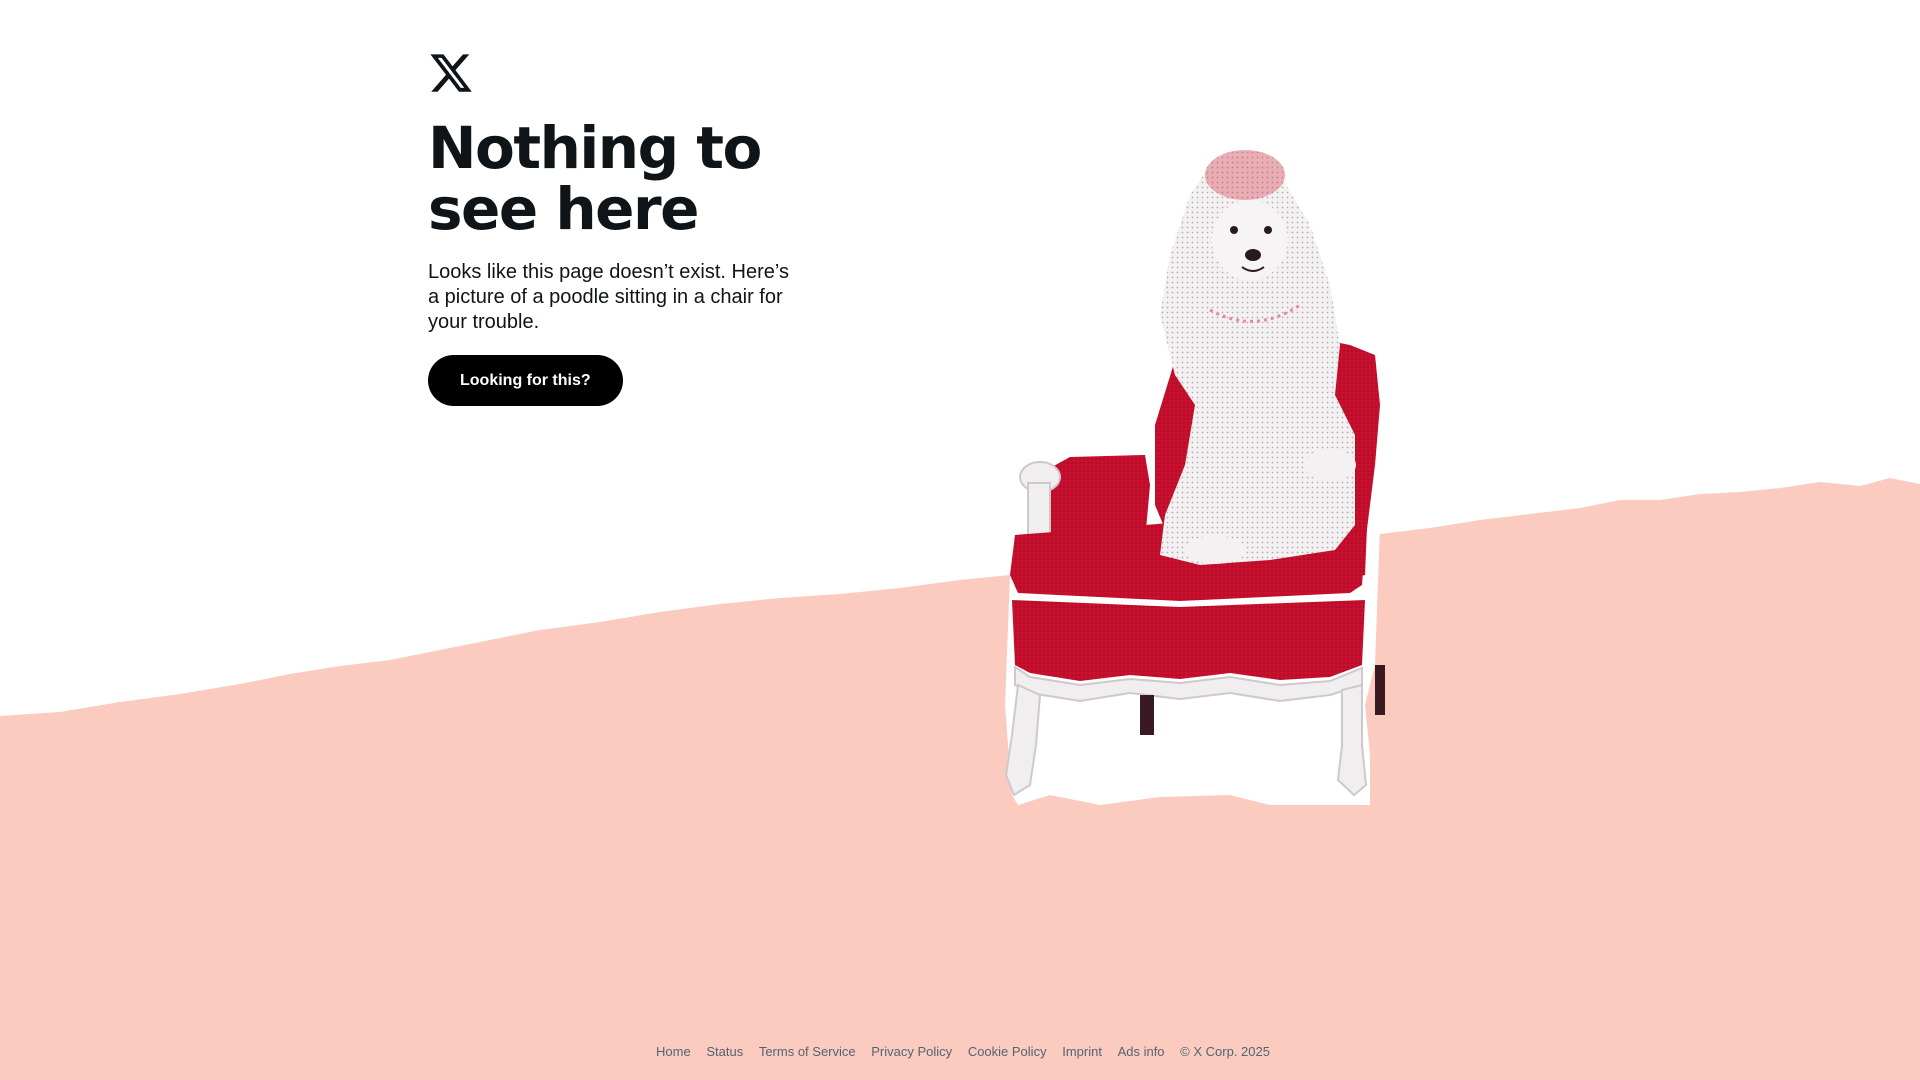 Image resolution: width=1920 pixels, height=1080 pixels. I want to click on footer-copyright: © X Corp. 2025, so click(1225, 1051).